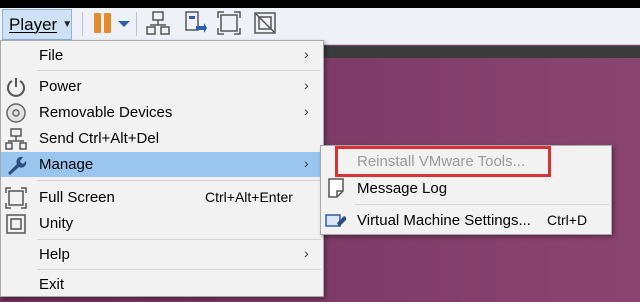 The height and width of the screenshot is (302, 640). Describe the element at coordinates (66, 164) in the screenshot. I see `menu-item-label: Manage` at that location.